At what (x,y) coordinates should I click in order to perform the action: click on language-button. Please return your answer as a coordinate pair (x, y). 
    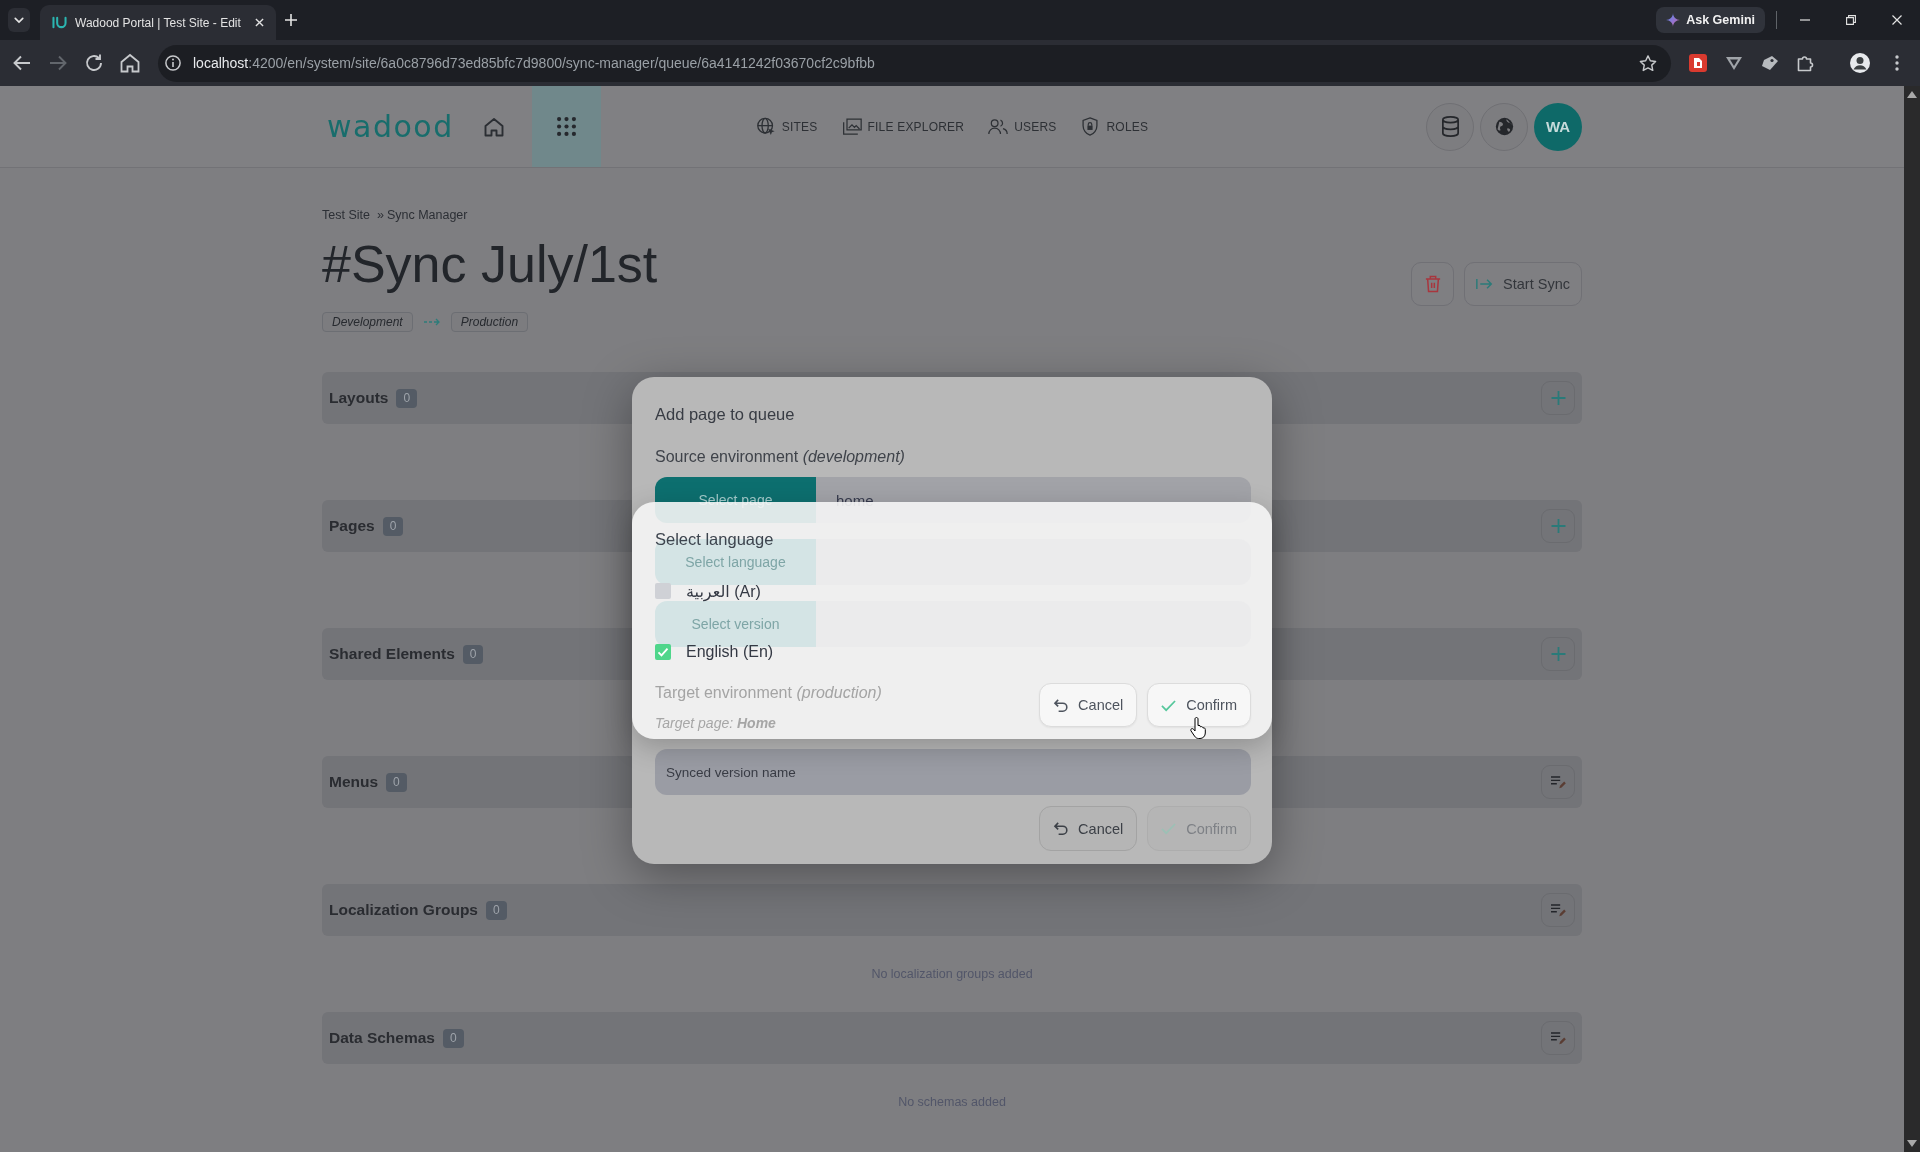
    Looking at the image, I should click on (1504, 126).